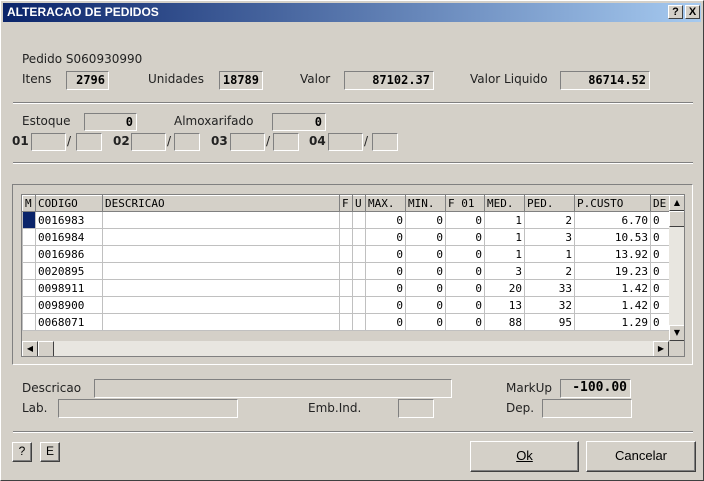 This screenshot has height=481, width=704. Describe the element at coordinates (286, 142) in the screenshot. I see `slot-03-field-b` at that location.